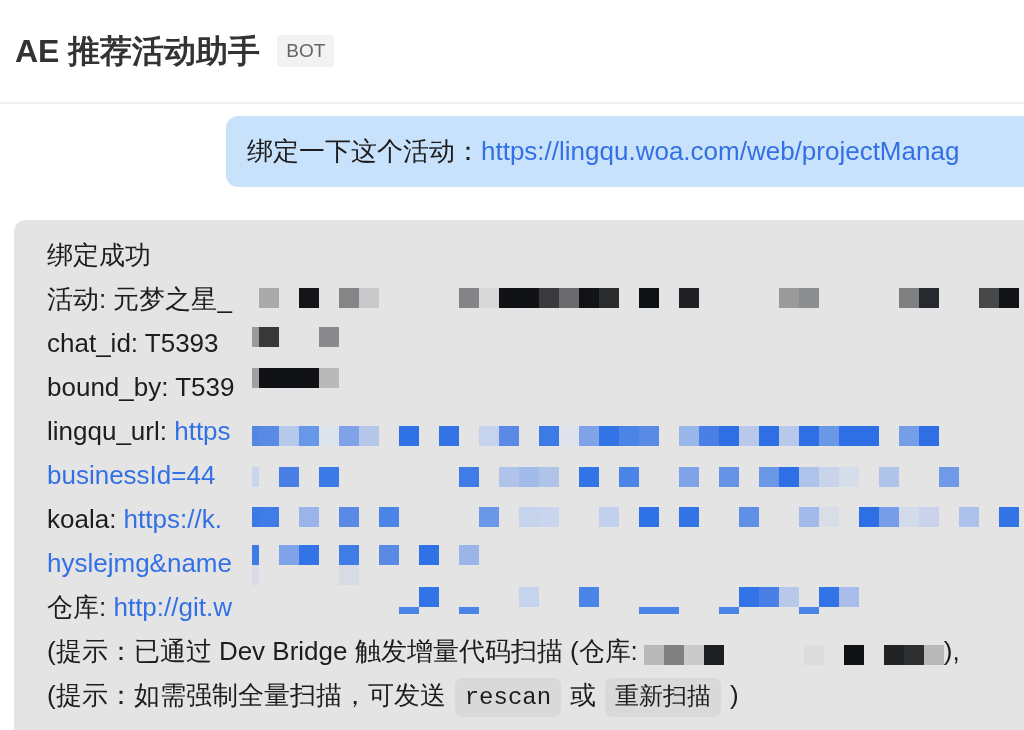 Image resolution: width=1024 pixels, height=730 pixels. I want to click on link: hyslejmg&name, so click(139, 563).